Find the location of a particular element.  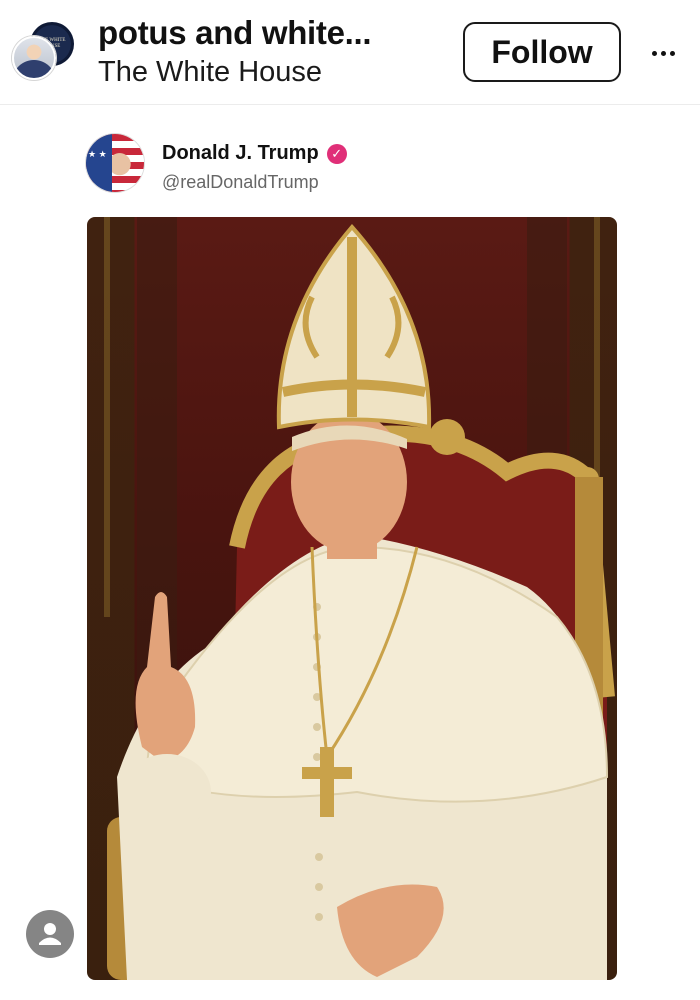

account-avatar-stack: THE WHITE HOUSE is located at coordinates (43, 53).